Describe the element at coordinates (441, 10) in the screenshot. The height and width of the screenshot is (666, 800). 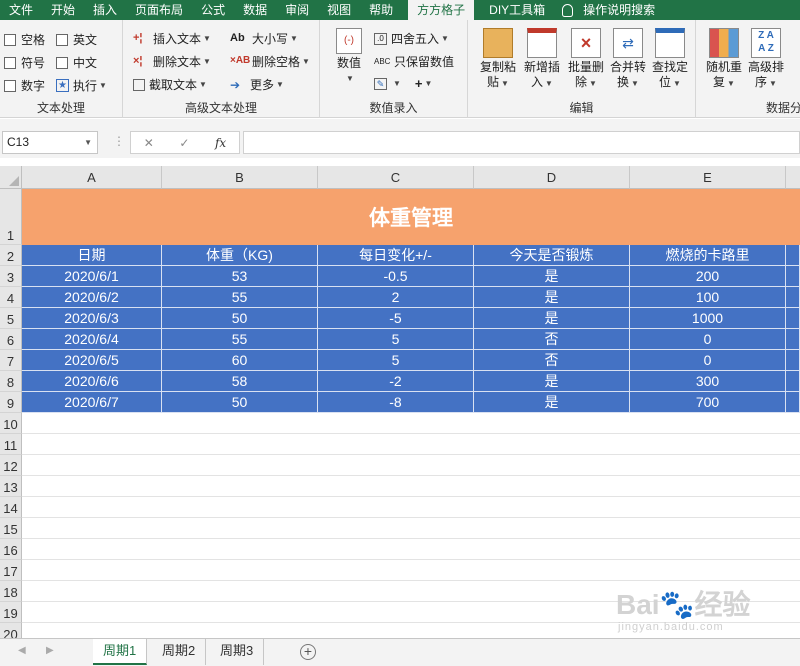
I see `tab-fangfanggezi: 方方格子` at that location.